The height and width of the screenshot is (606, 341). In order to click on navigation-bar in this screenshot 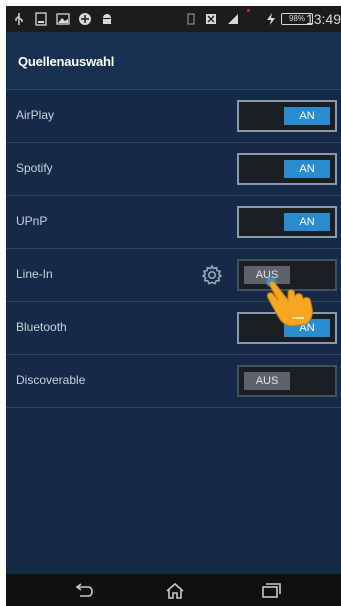, I will do `click(173, 590)`.